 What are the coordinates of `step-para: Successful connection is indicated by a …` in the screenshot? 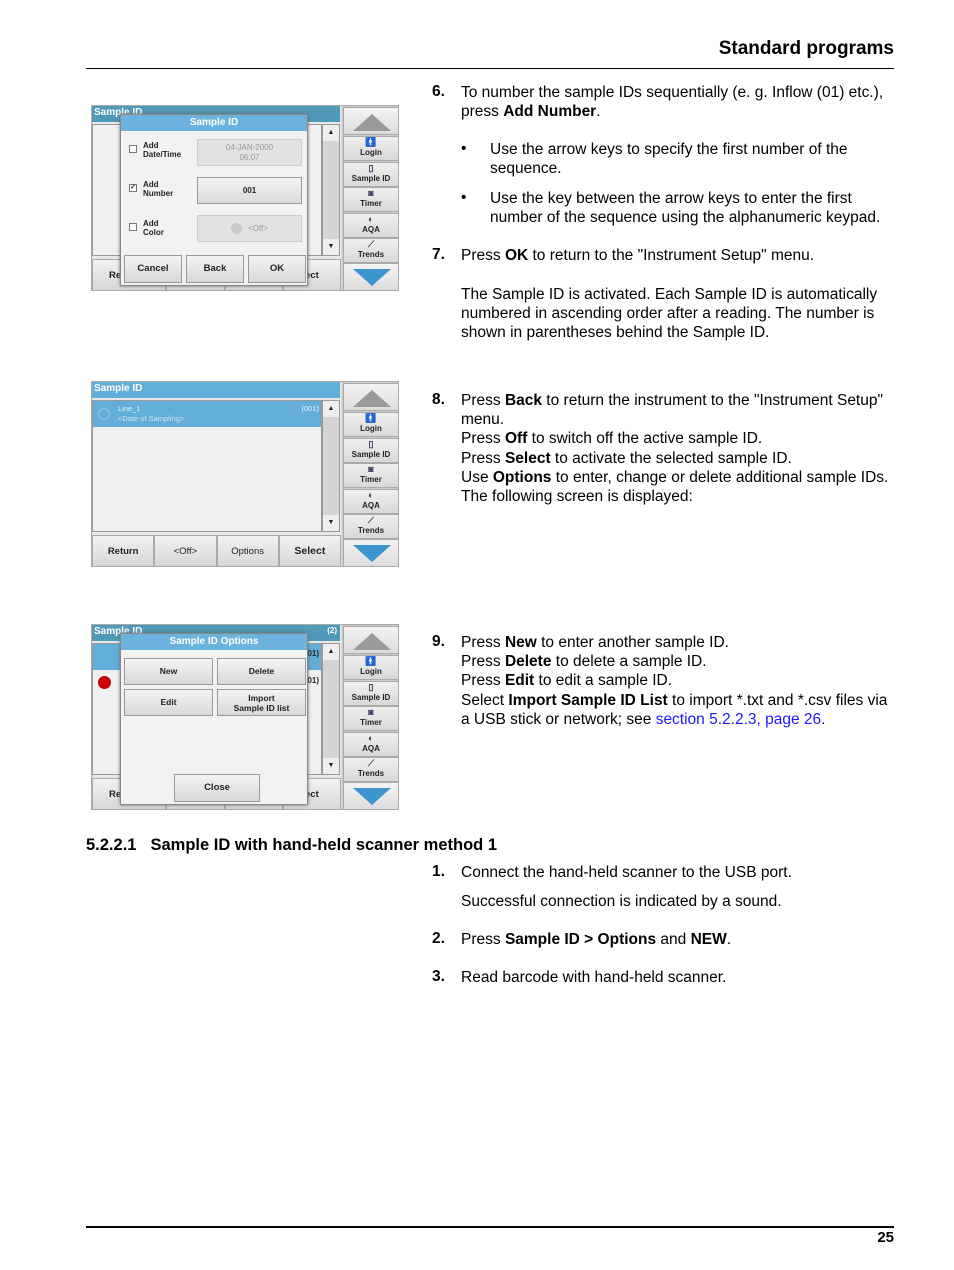 It's located at (621, 901).